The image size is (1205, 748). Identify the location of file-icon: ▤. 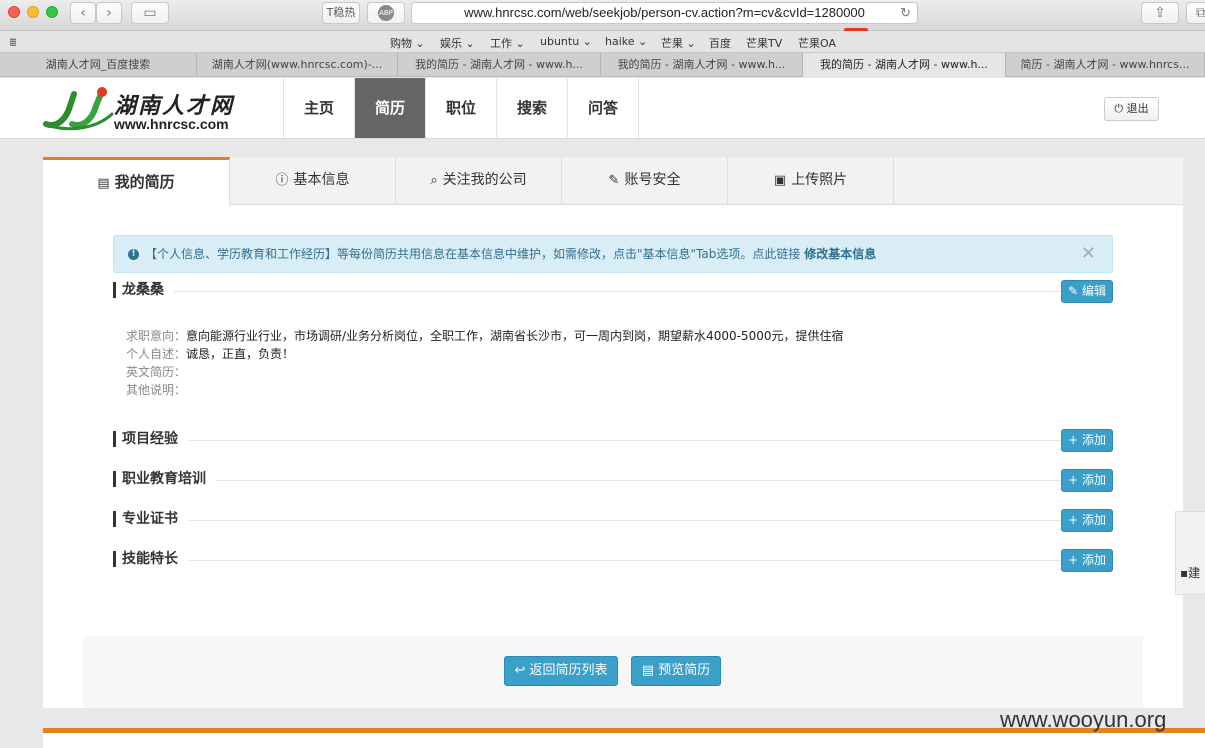
(103, 183).